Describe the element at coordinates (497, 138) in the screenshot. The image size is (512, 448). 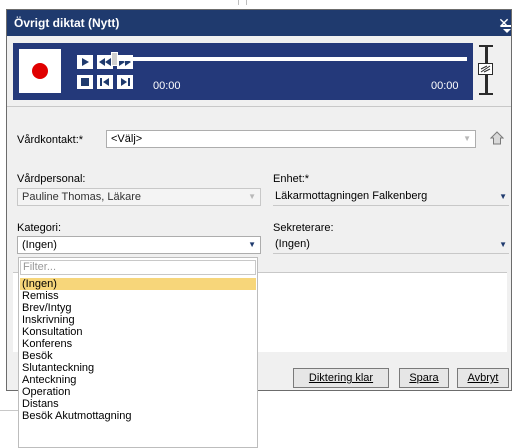
I see `home-icon` at that location.